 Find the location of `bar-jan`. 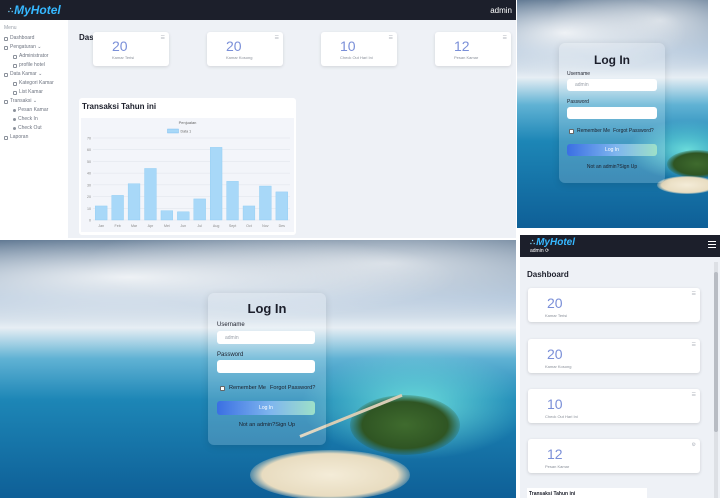

bar-jan is located at coordinates (101, 213).